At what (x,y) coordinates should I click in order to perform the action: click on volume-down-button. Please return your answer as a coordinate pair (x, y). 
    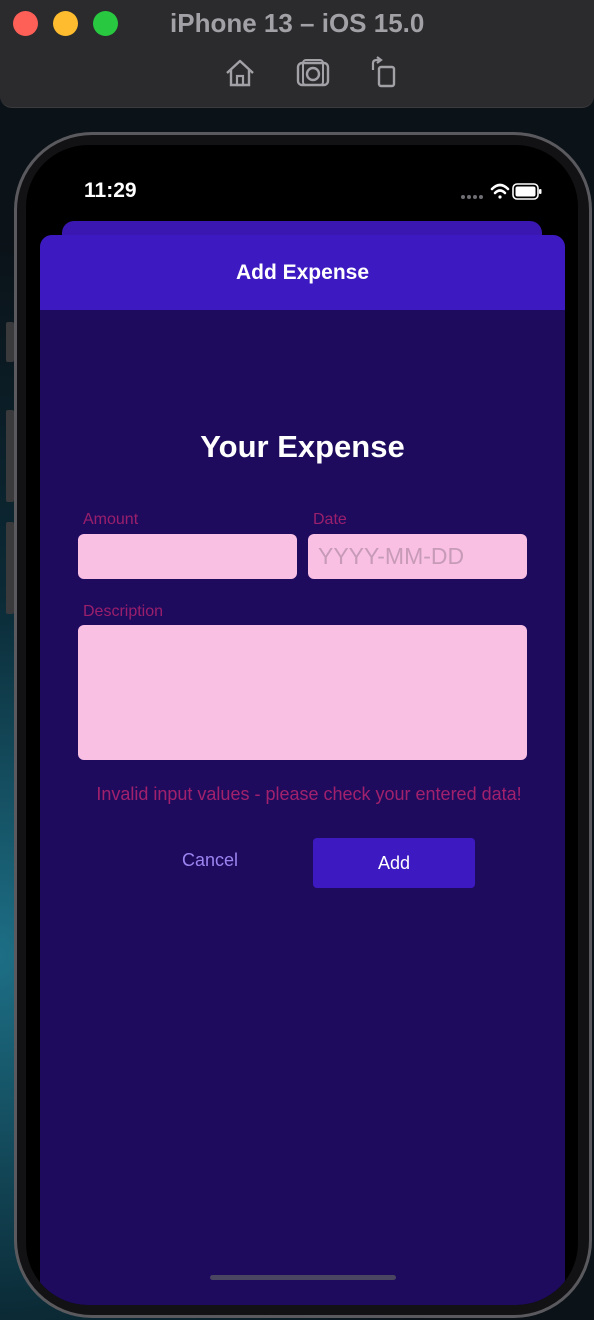
    Looking at the image, I should click on (10, 568).